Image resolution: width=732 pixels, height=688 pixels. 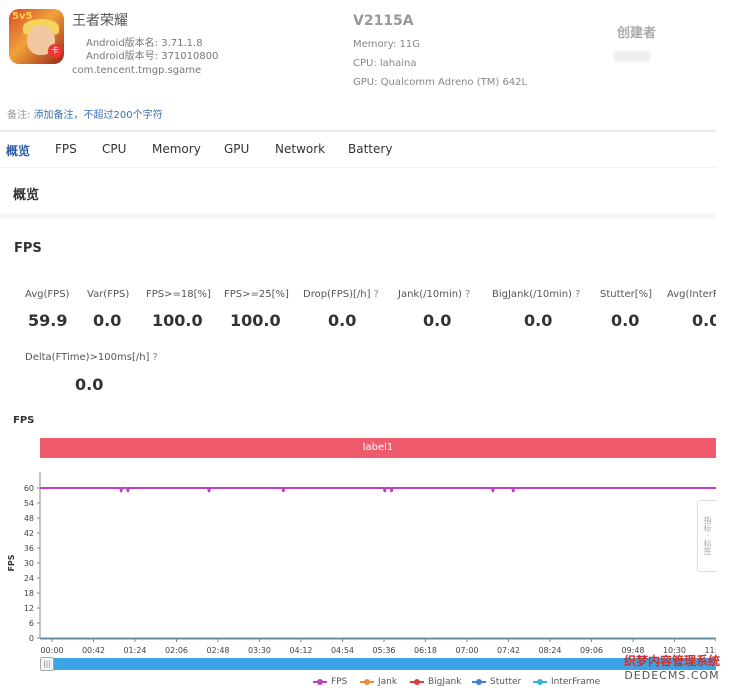 What do you see at coordinates (386, 44) in the screenshot?
I see `device-memory: Memory: 11G` at bounding box center [386, 44].